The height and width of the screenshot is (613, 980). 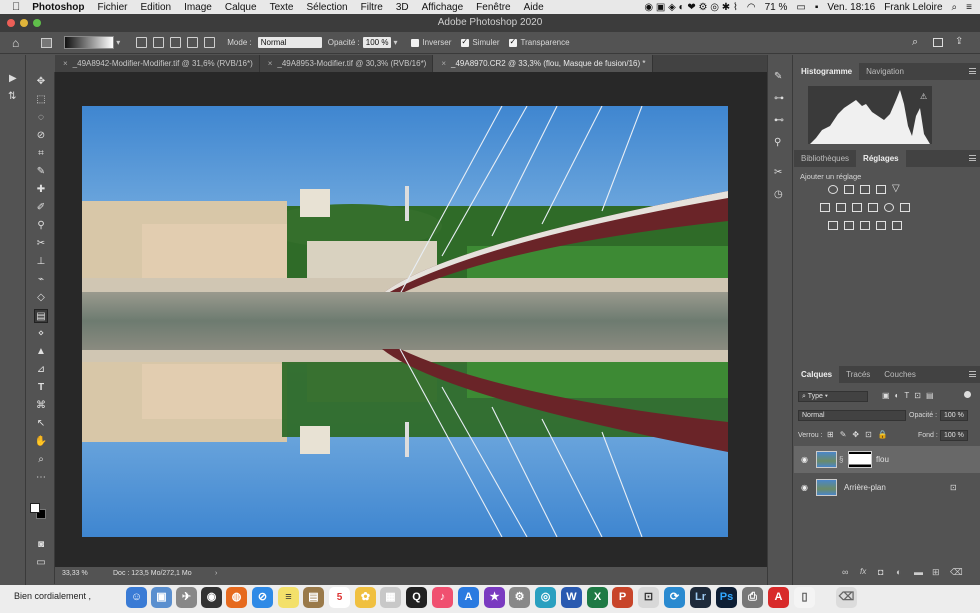 What do you see at coordinates (155, 7) in the screenshot?
I see `menu-edition: Edition` at bounding box center [155, 7].